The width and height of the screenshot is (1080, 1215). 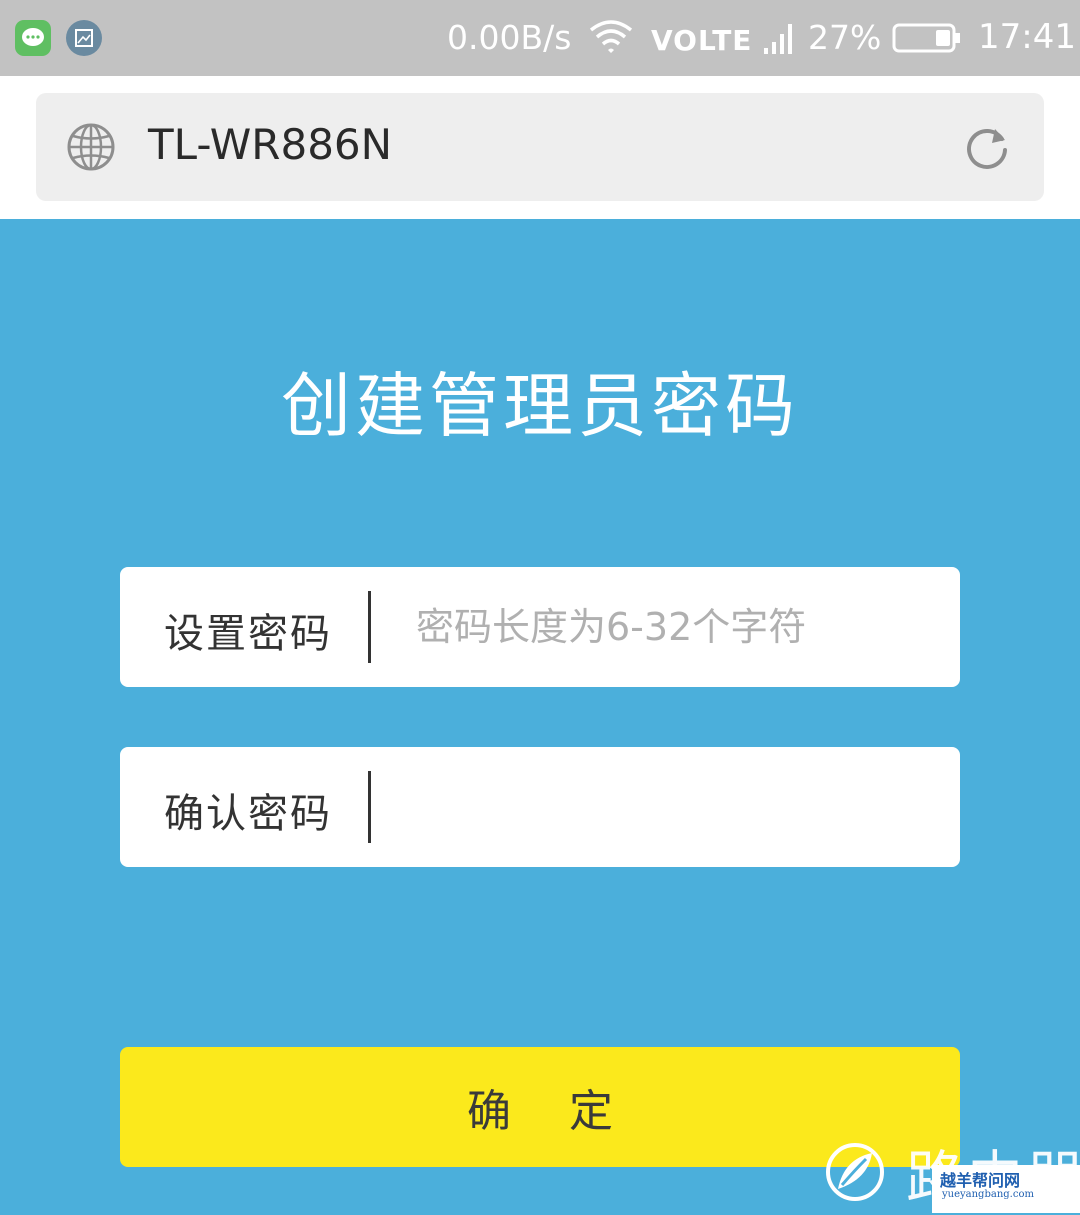 What do you see at coordinates (987, 150) in the screenshot?
I see `reload-icon` at bounding box center [987, 150].